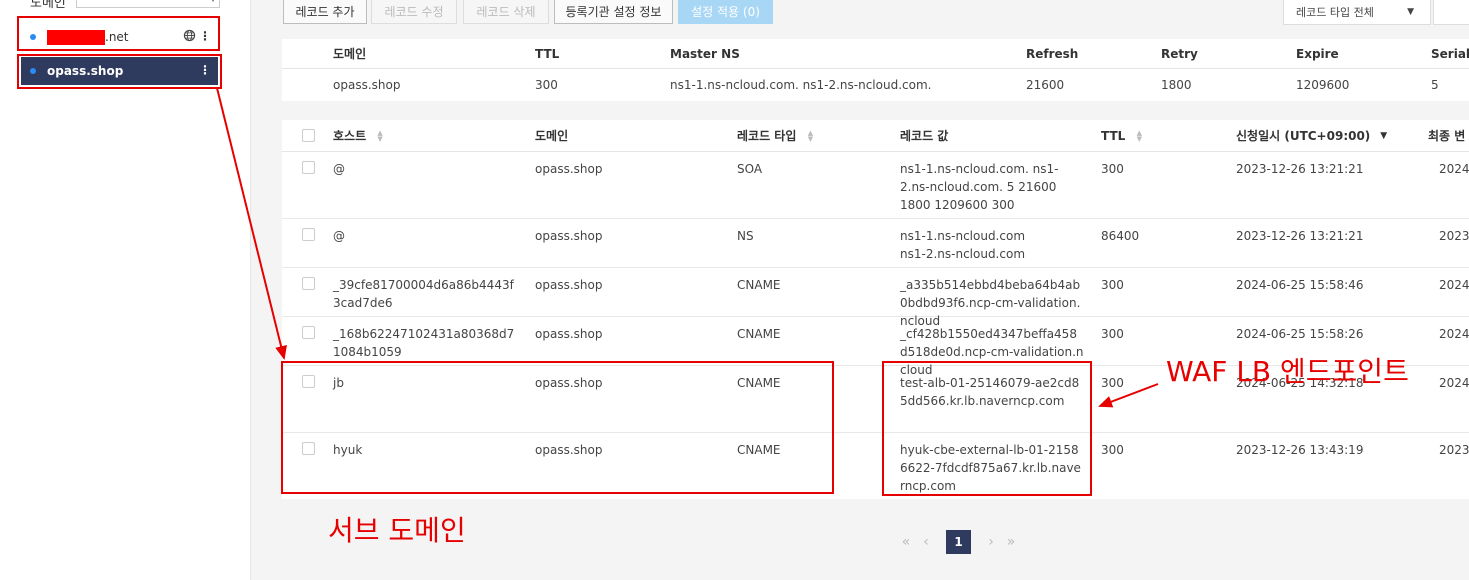 The image size is (1469, 580). I want to click on header-host: 호스트 ▲ ▼, so click(358, 135).